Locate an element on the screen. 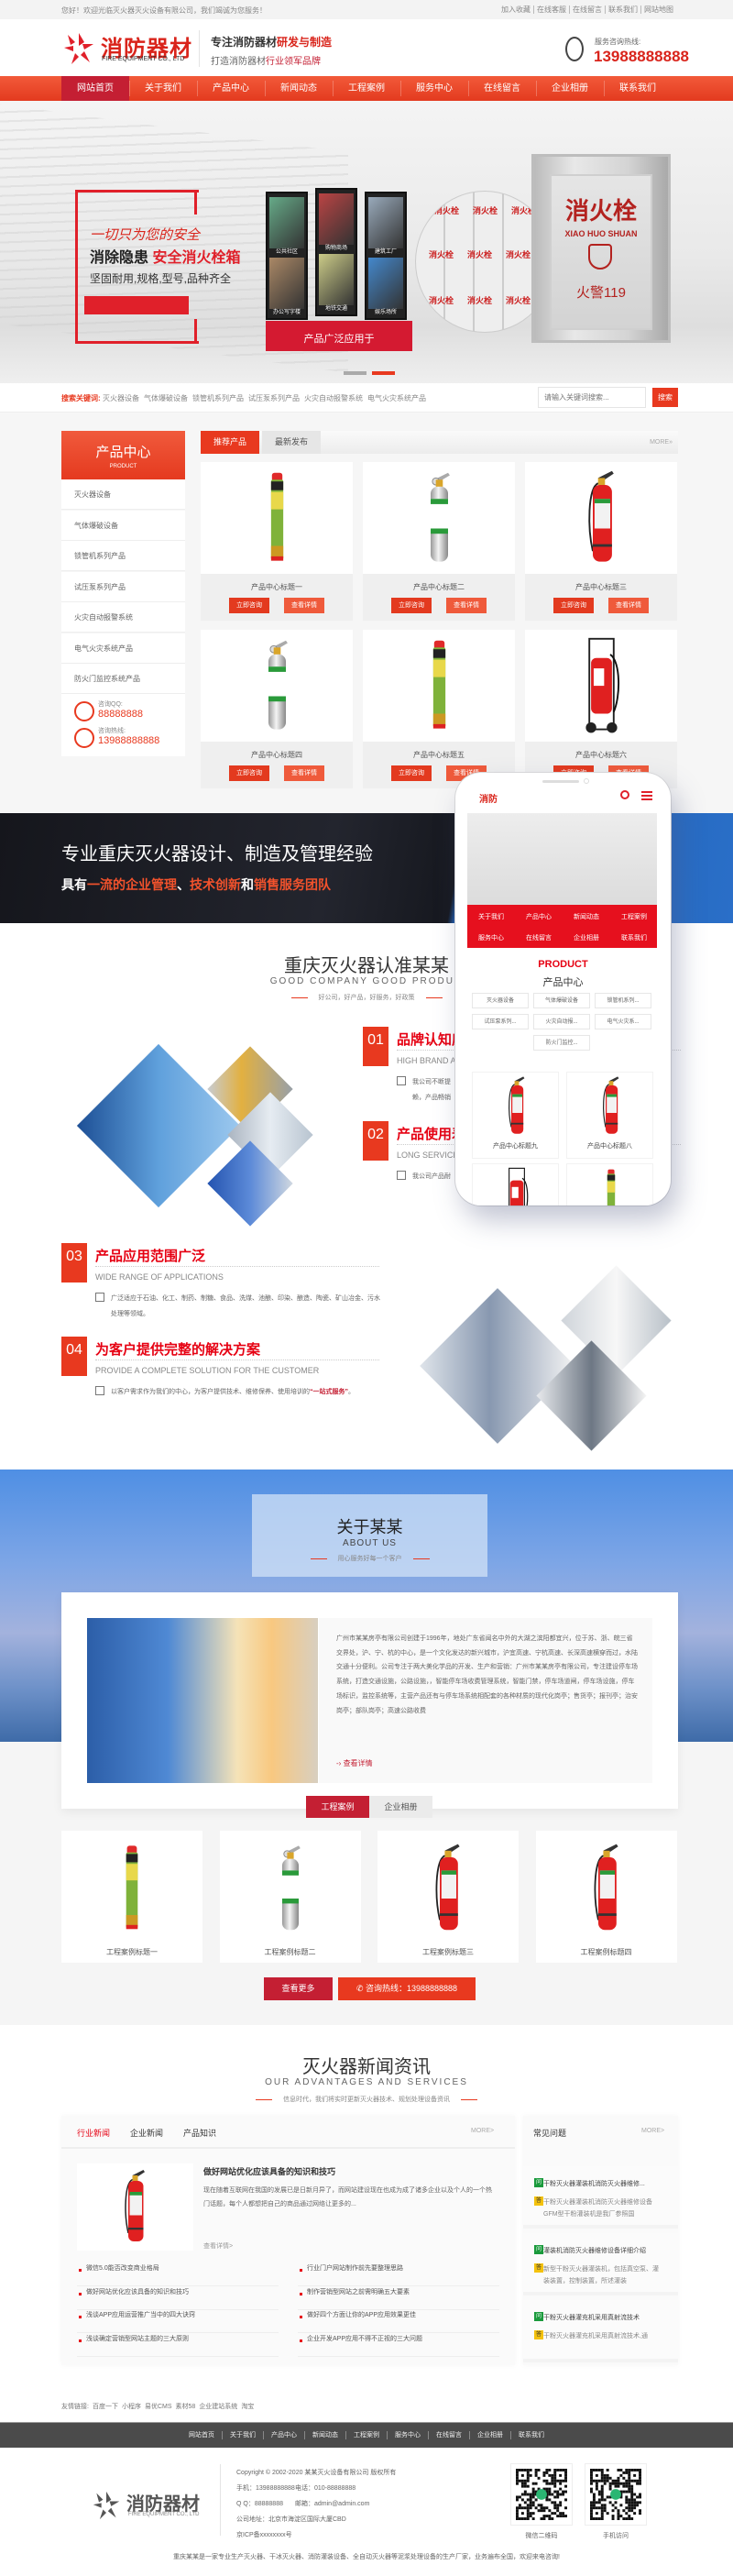  news-featured-more: 查看详情> is located at coordinates (218, 2246).